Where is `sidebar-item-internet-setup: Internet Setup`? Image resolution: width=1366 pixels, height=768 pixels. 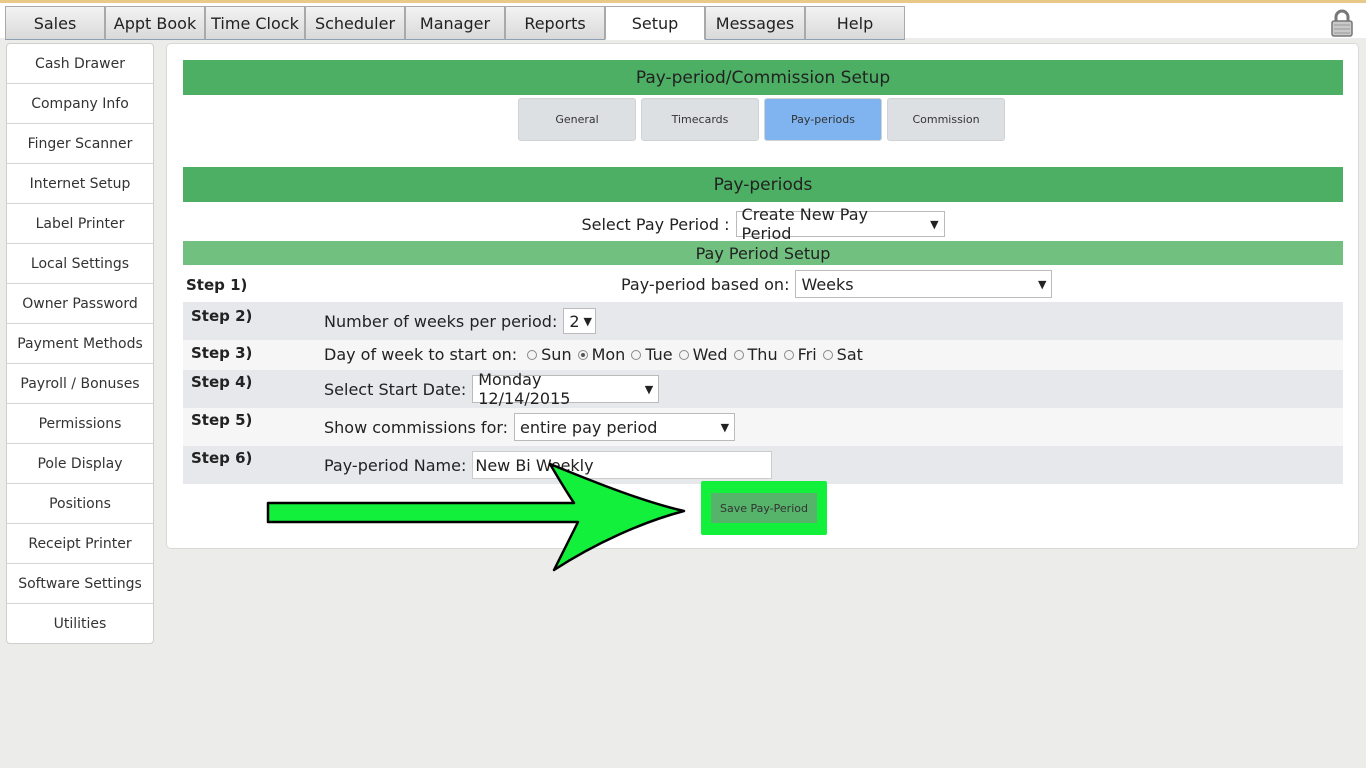 sidebar-item-internet-setup: Internet Setup is located at coordinates (80, 184).